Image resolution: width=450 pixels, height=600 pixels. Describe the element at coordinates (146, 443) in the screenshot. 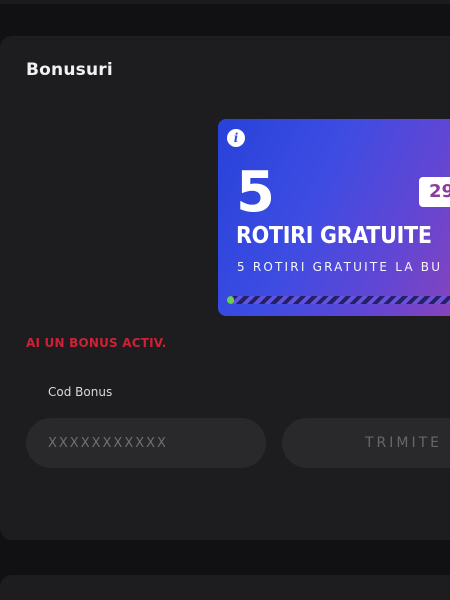

I see `bonus-code-input` at that location.